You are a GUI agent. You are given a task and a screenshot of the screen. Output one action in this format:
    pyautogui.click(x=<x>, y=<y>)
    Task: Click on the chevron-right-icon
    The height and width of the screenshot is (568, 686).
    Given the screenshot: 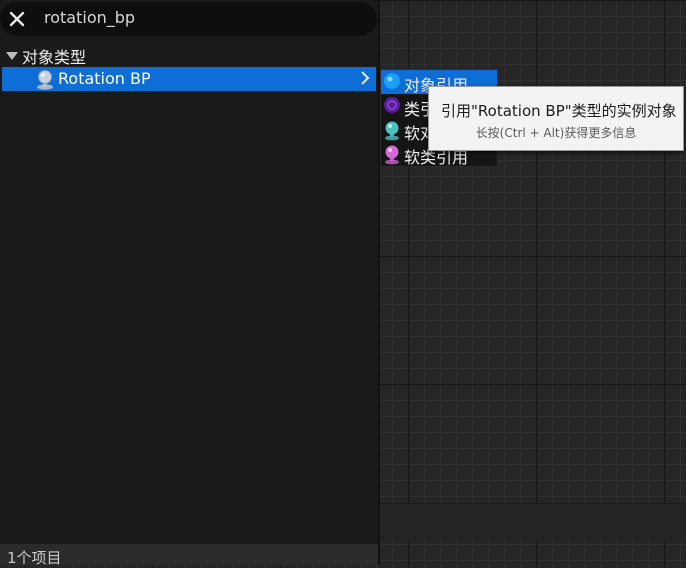 What is the action you would take?
    pyautogui.click(x=365, y=80)
    